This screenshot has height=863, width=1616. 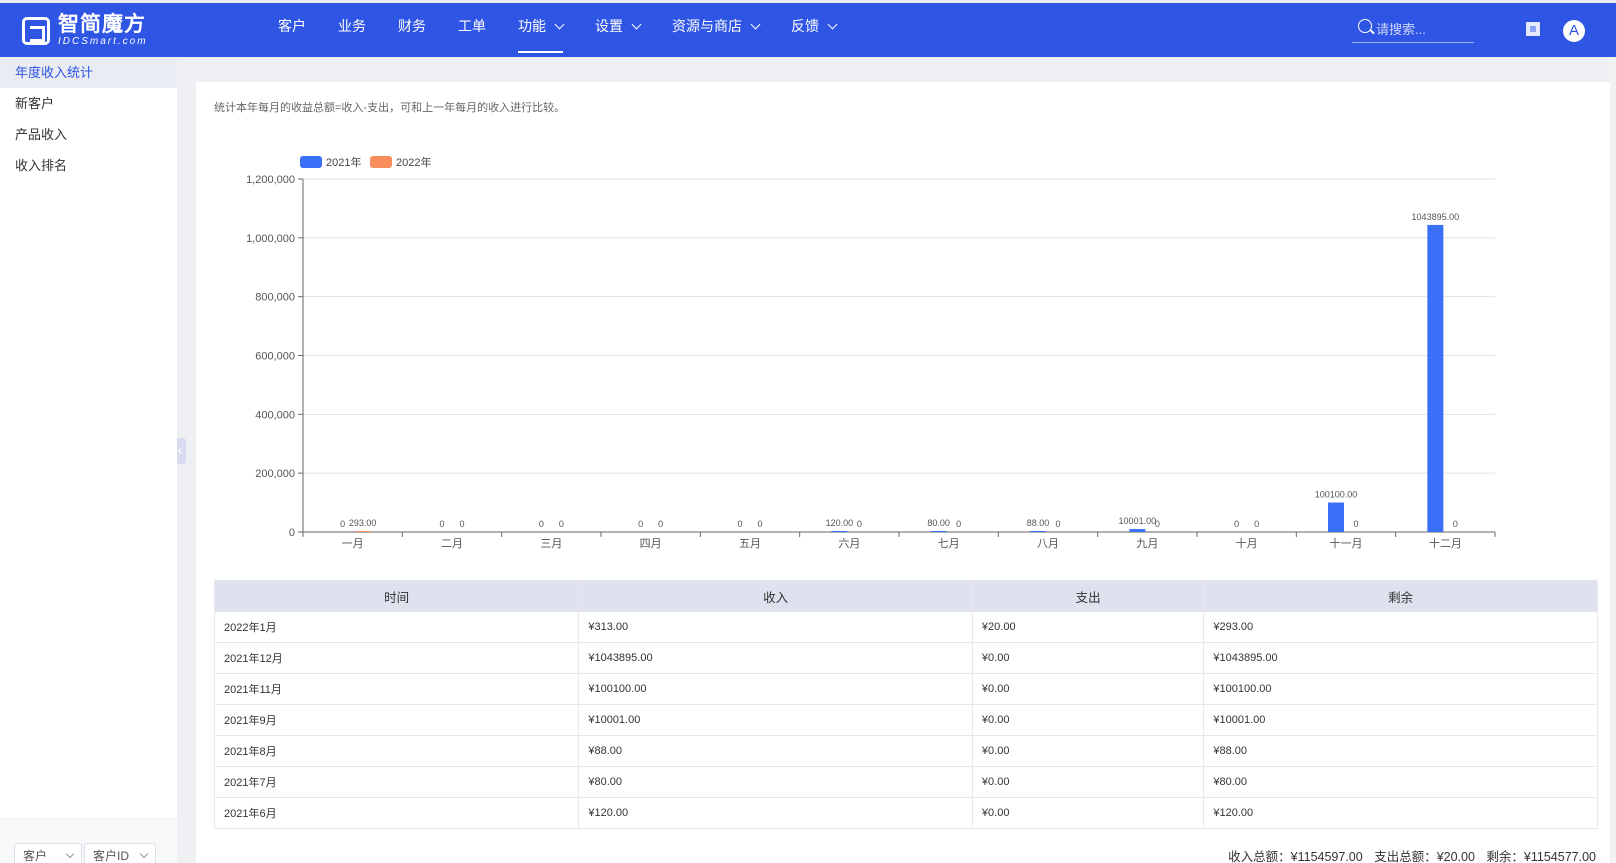 I want to click on table-row: 2021年7月 ¥80.00 ¥0.00 ¥80.00, so click(x=905, y=782).